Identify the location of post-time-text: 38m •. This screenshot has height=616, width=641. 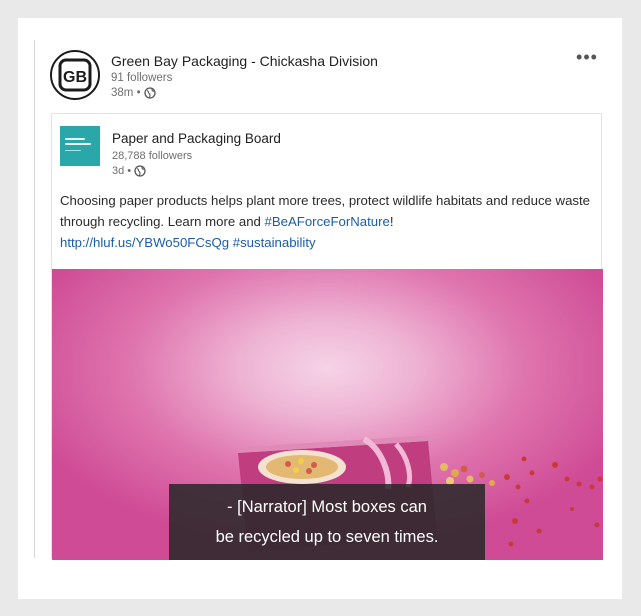
(126, 93).